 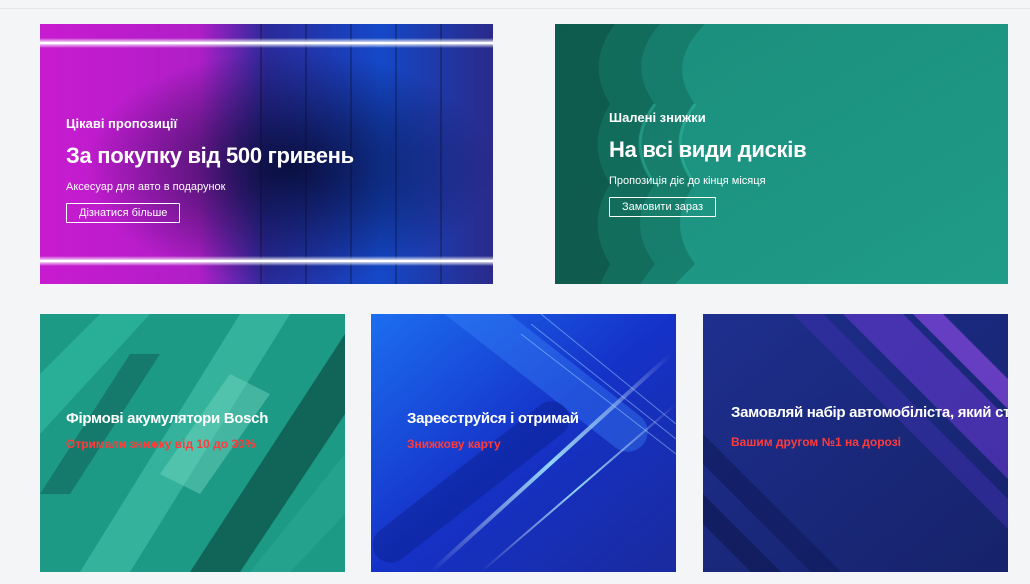 I want to click on order-now-button: Замовити зараз, so click(x=662, y=207).